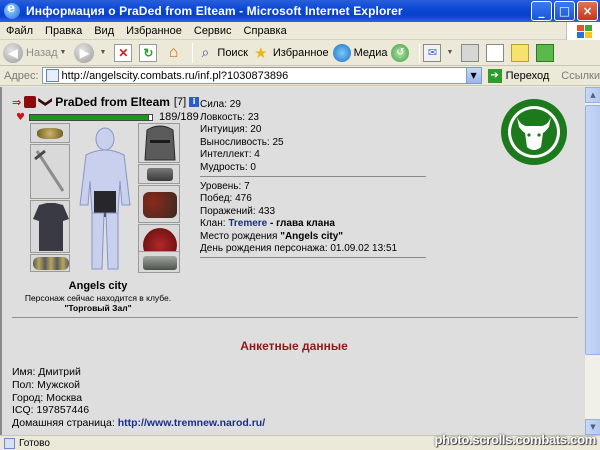  Describe the element at coordinates (449, 52) in the screenshot. I see `mail-dropdown-icon: ▼` at that location.